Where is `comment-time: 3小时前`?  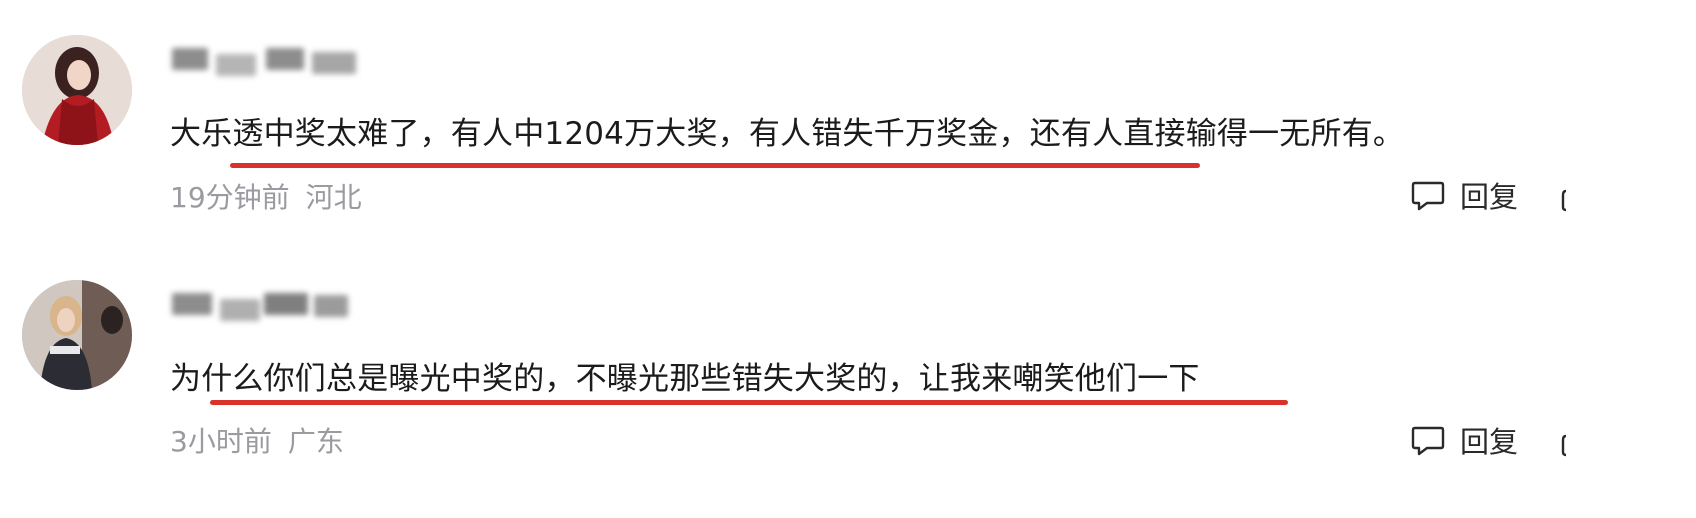 comment-time: 3小时前 is located at coordinates (221, 441).